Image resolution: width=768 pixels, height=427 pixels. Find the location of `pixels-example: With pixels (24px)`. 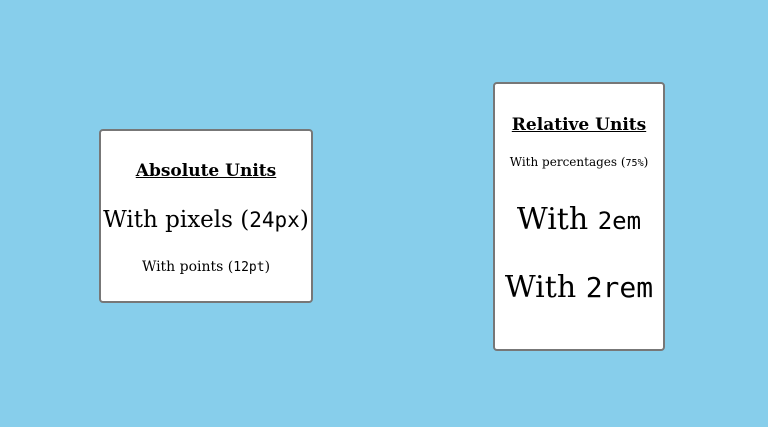

pixels-example: With pixels (24px) is located at coordinates (206, 220).